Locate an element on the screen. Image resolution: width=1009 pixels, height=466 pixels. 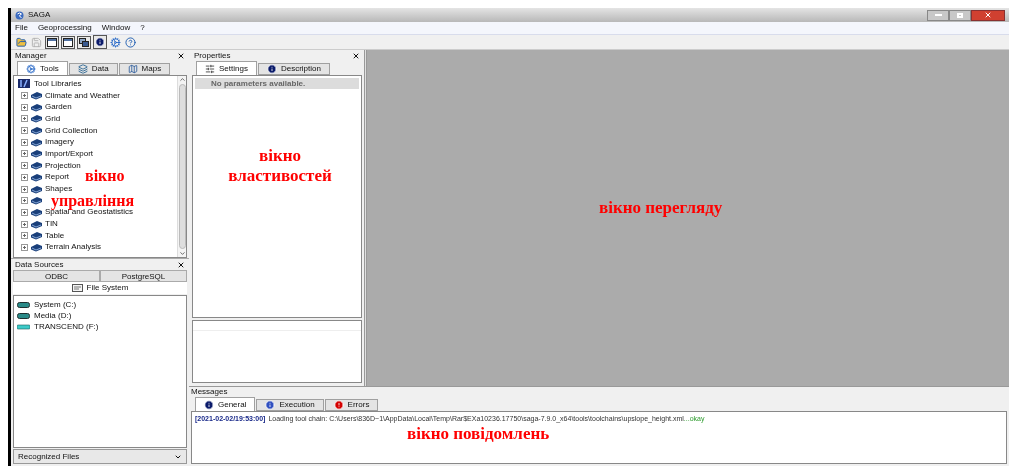
restore-button is located at coordinates (960, 15).